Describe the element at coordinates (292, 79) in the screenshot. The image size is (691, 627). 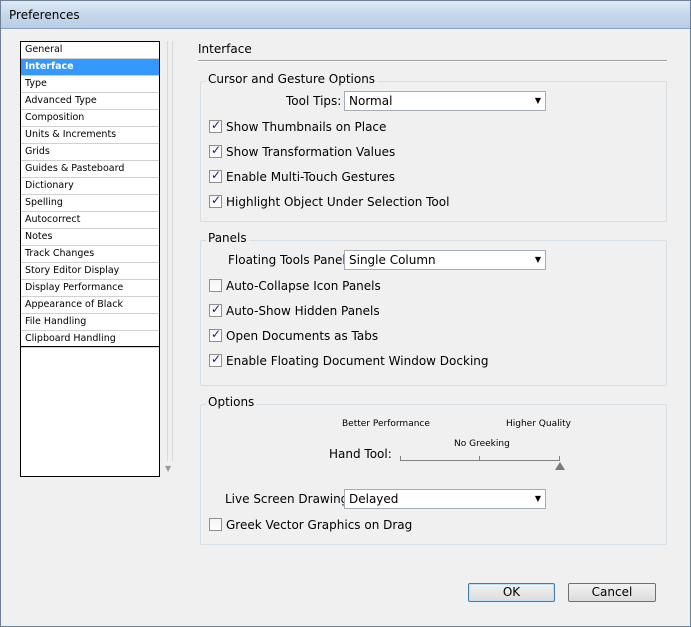
I see `cursor-gesture-group-label: Cursor and Gesture Options` at that location.